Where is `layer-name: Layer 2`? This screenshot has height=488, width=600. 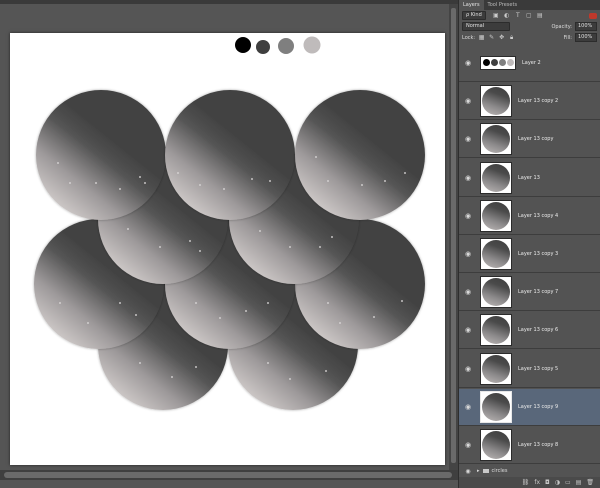
layer-name: Layer 2 is located at coordinates (531, 63).